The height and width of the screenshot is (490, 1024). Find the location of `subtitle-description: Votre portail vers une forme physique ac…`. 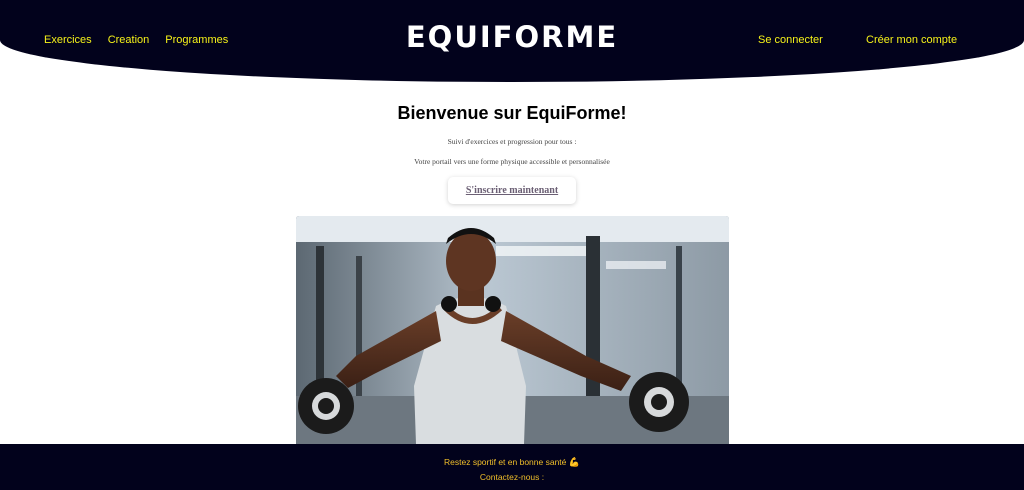

subtitle-description: Votre portail vers une forme physique ac… is located at coordinates (512, 161).